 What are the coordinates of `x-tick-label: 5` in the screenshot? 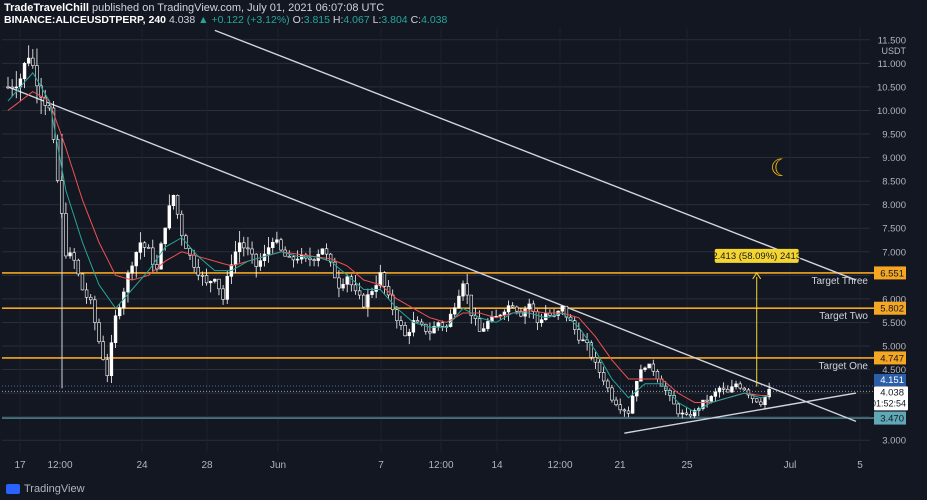 It's located at (860, 465).